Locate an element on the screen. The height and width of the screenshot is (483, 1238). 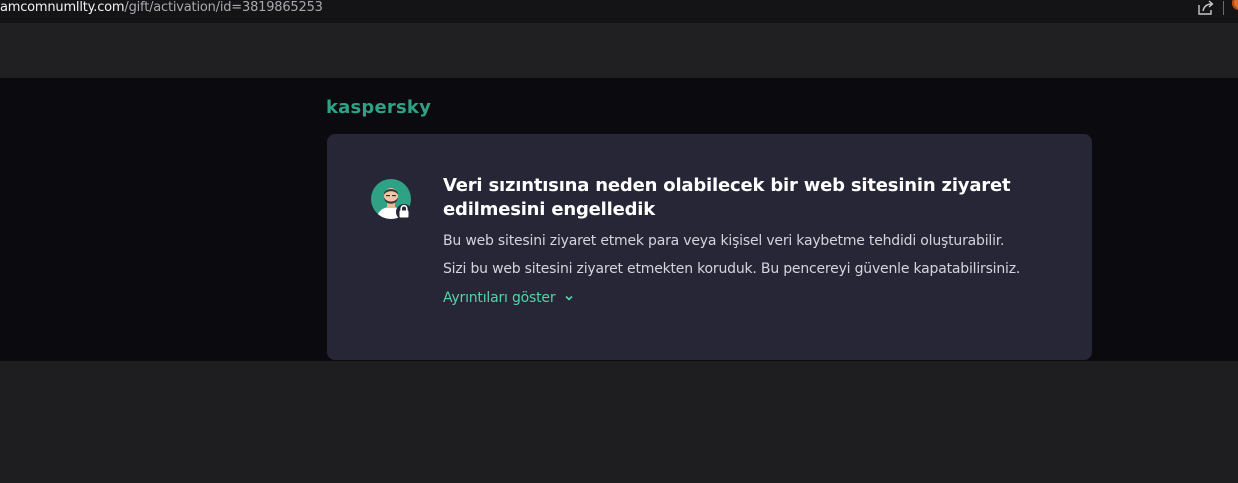
kaspersky-logo: kaspersky is located at coordinates (379, 107).